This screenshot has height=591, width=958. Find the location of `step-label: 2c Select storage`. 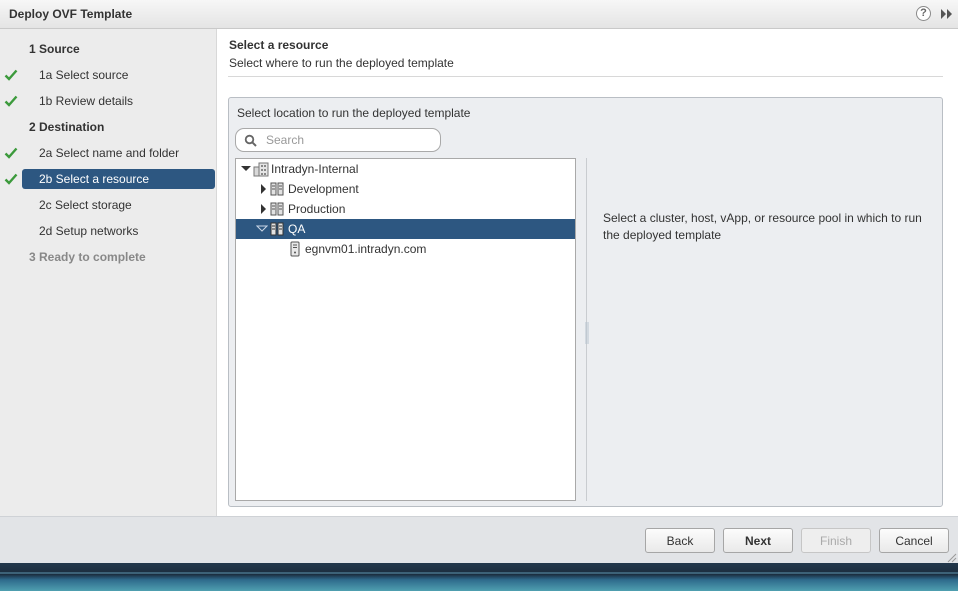

step-label: 2c Select storage is located at coordinates (85, 205).